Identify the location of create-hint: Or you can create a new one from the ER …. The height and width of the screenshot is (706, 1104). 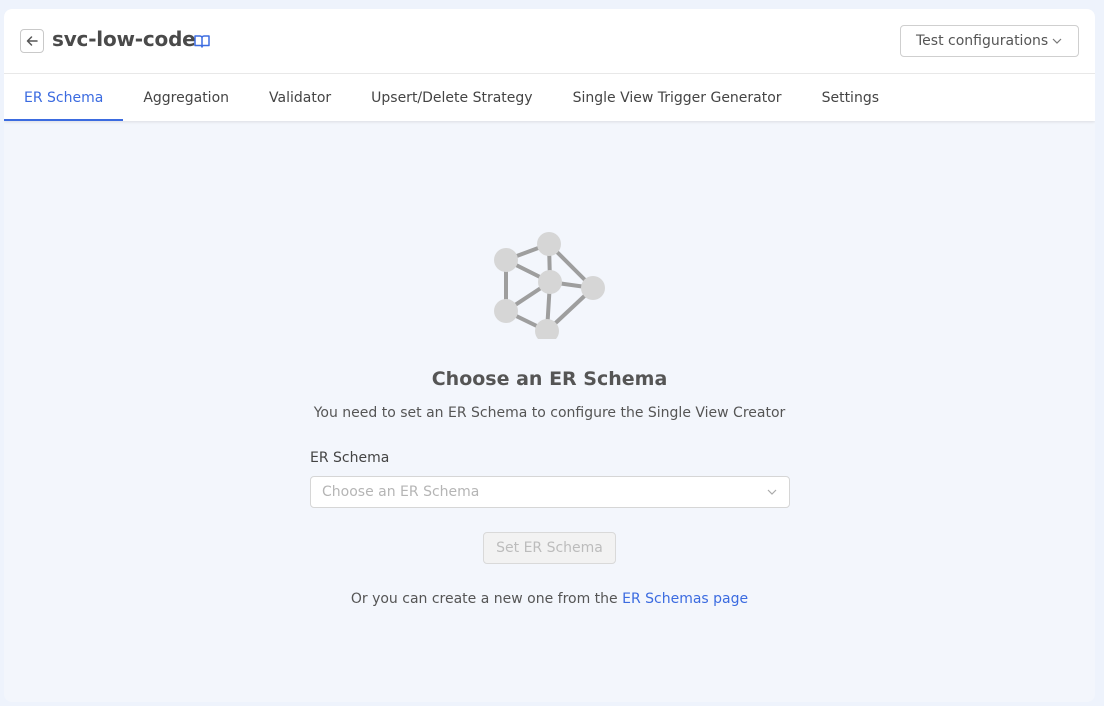
(549, 599).